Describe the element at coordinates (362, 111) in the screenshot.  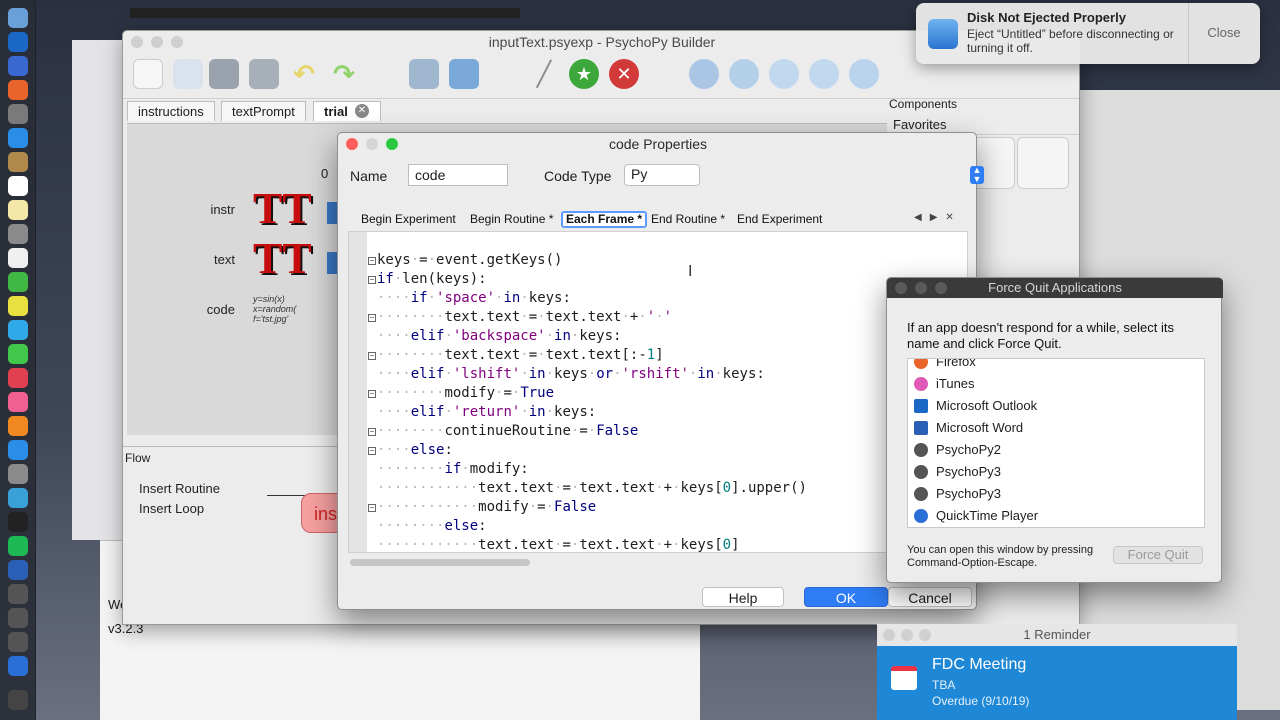
I see `close-tab-icon: ✕` at that location.